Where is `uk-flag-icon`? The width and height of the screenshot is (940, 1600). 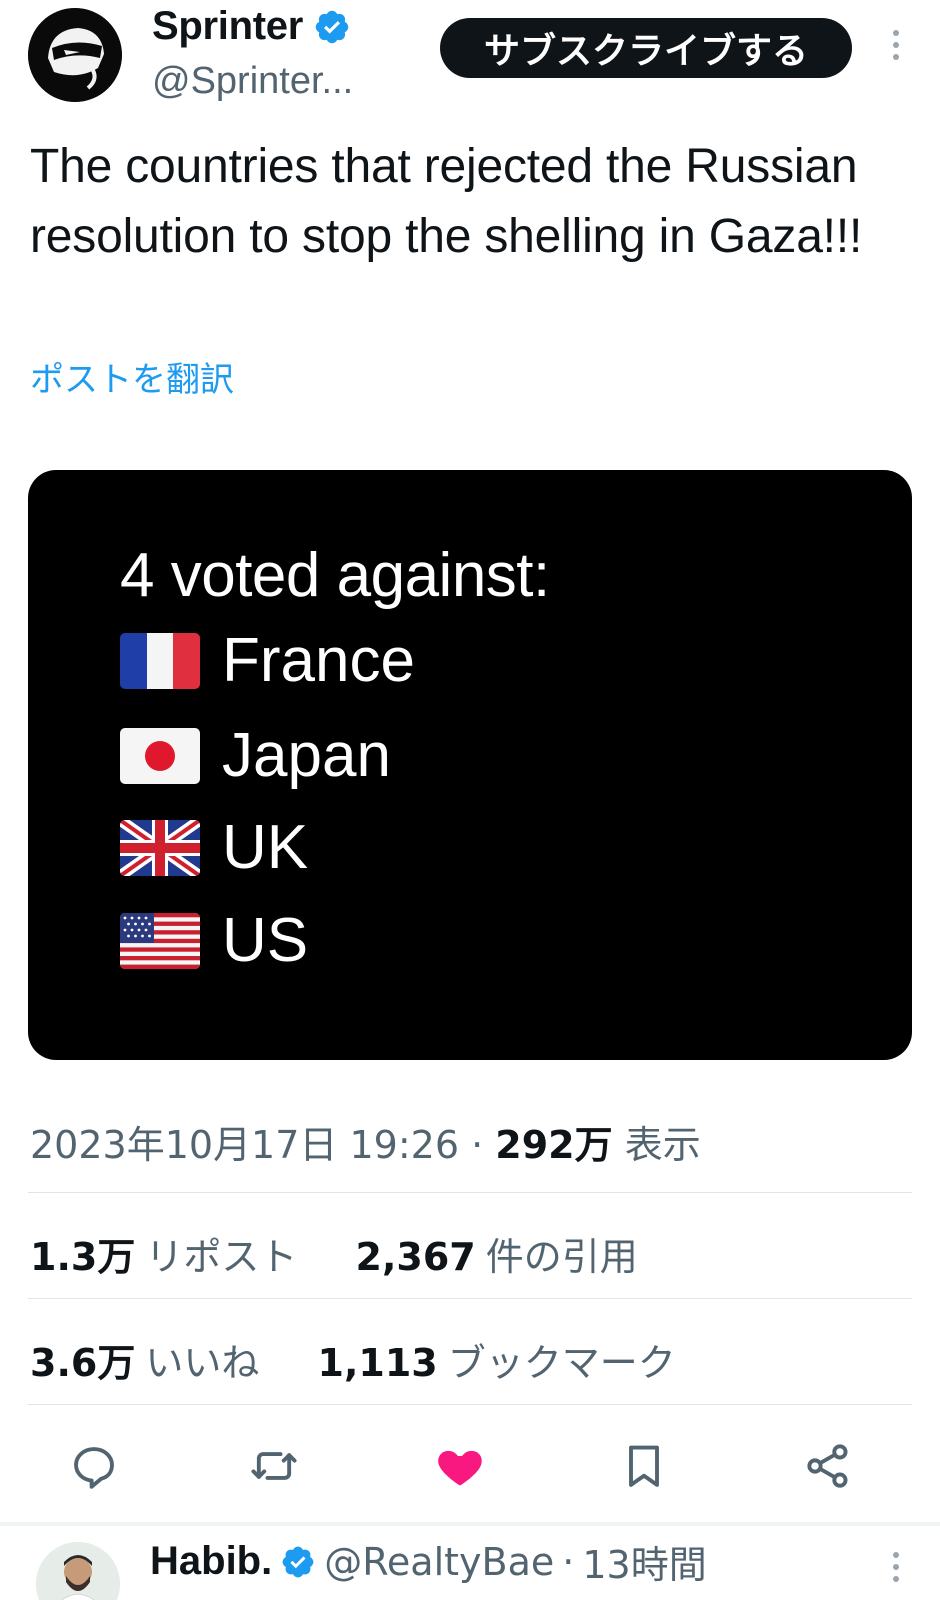
uk-flag-icon is located at coordinates (160, 847).